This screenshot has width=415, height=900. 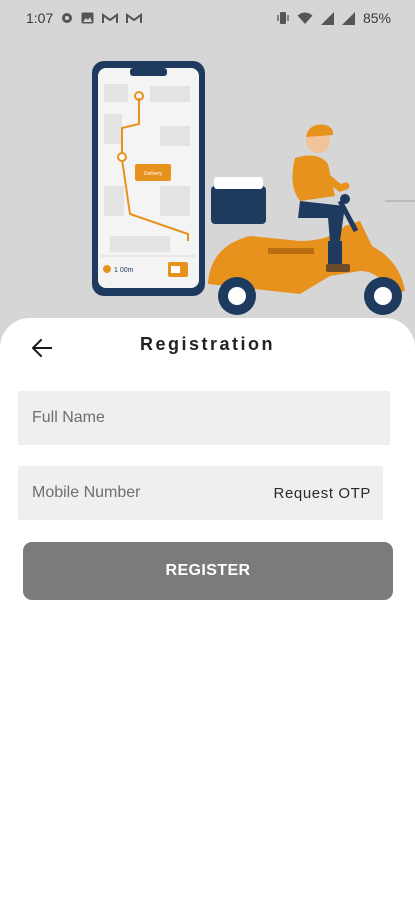 I want to click on vibrate-icon, so click(x=283, y=18).